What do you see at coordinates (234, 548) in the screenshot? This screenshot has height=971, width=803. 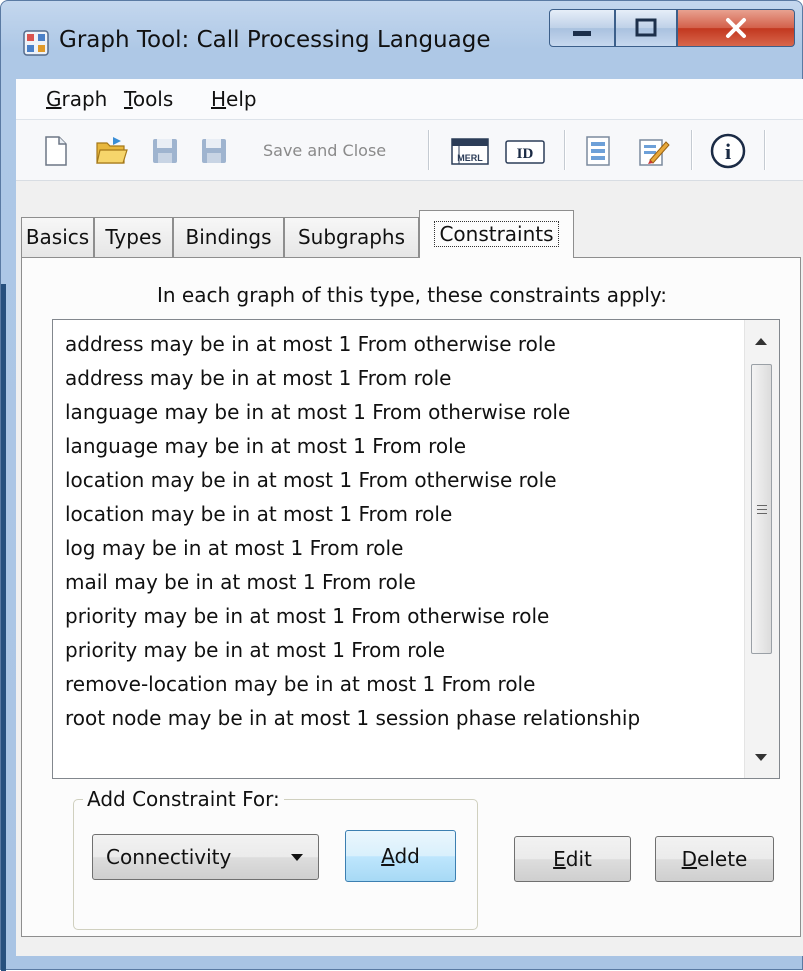 I see `list-item: log may be in at most 1 From role` at bounding box center [234, 548].